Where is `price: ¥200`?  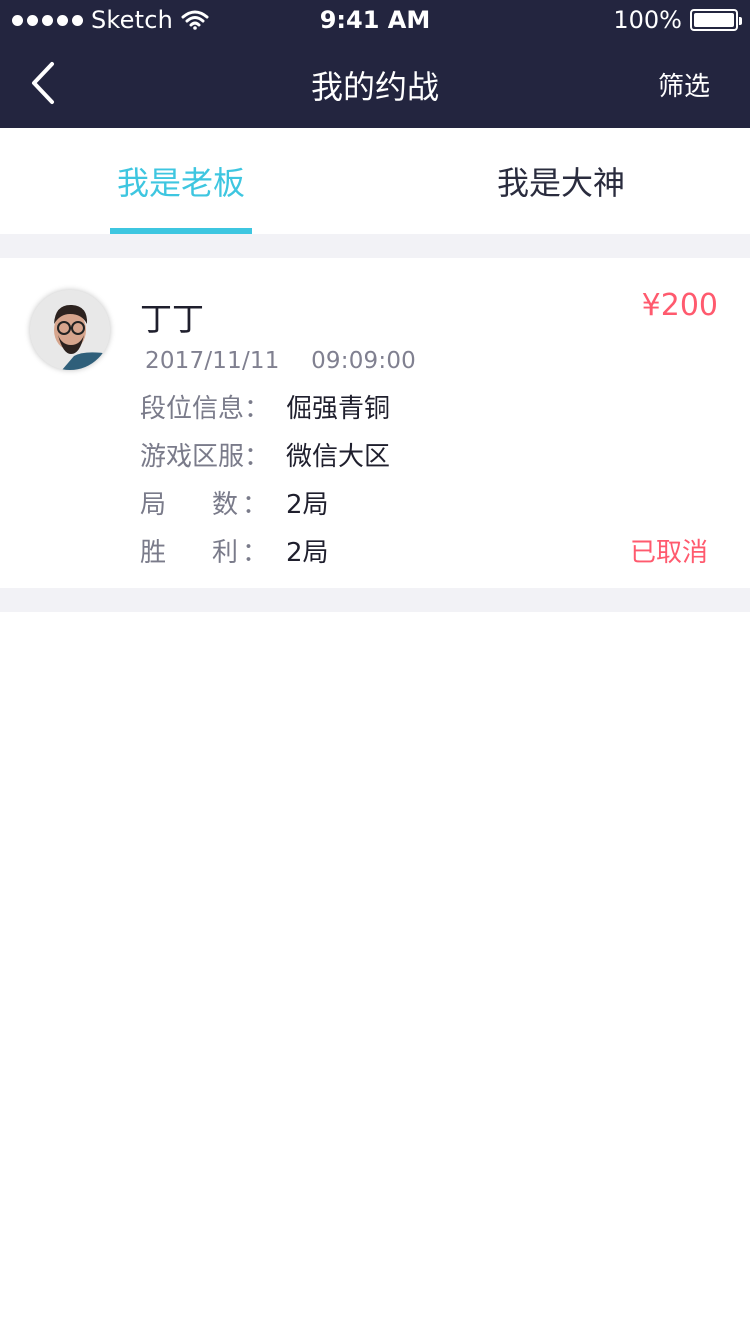
price: ¥200 is located at coordinates (679, 305).